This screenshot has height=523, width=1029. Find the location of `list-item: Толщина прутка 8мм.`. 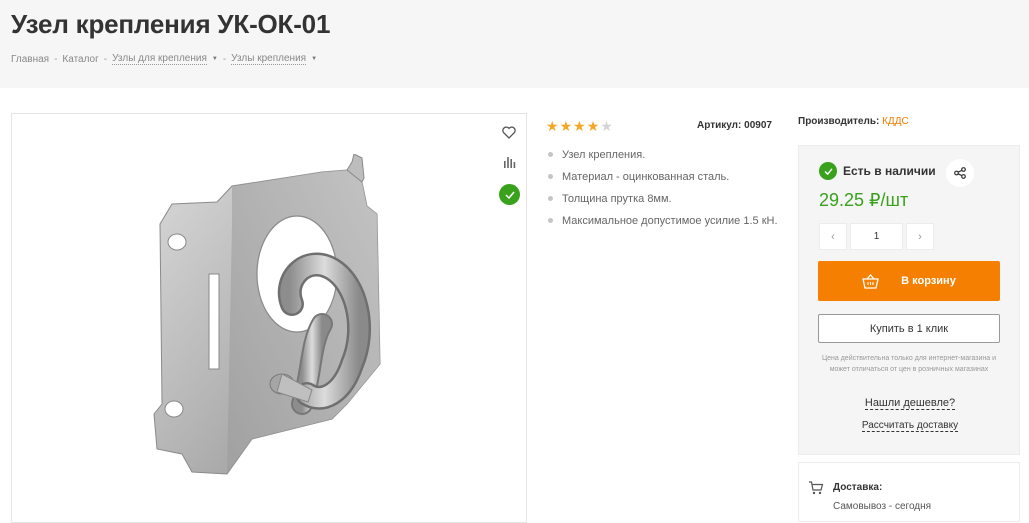

list-item: Толщина прутка 8мм. is located at coordinates (664, 199).